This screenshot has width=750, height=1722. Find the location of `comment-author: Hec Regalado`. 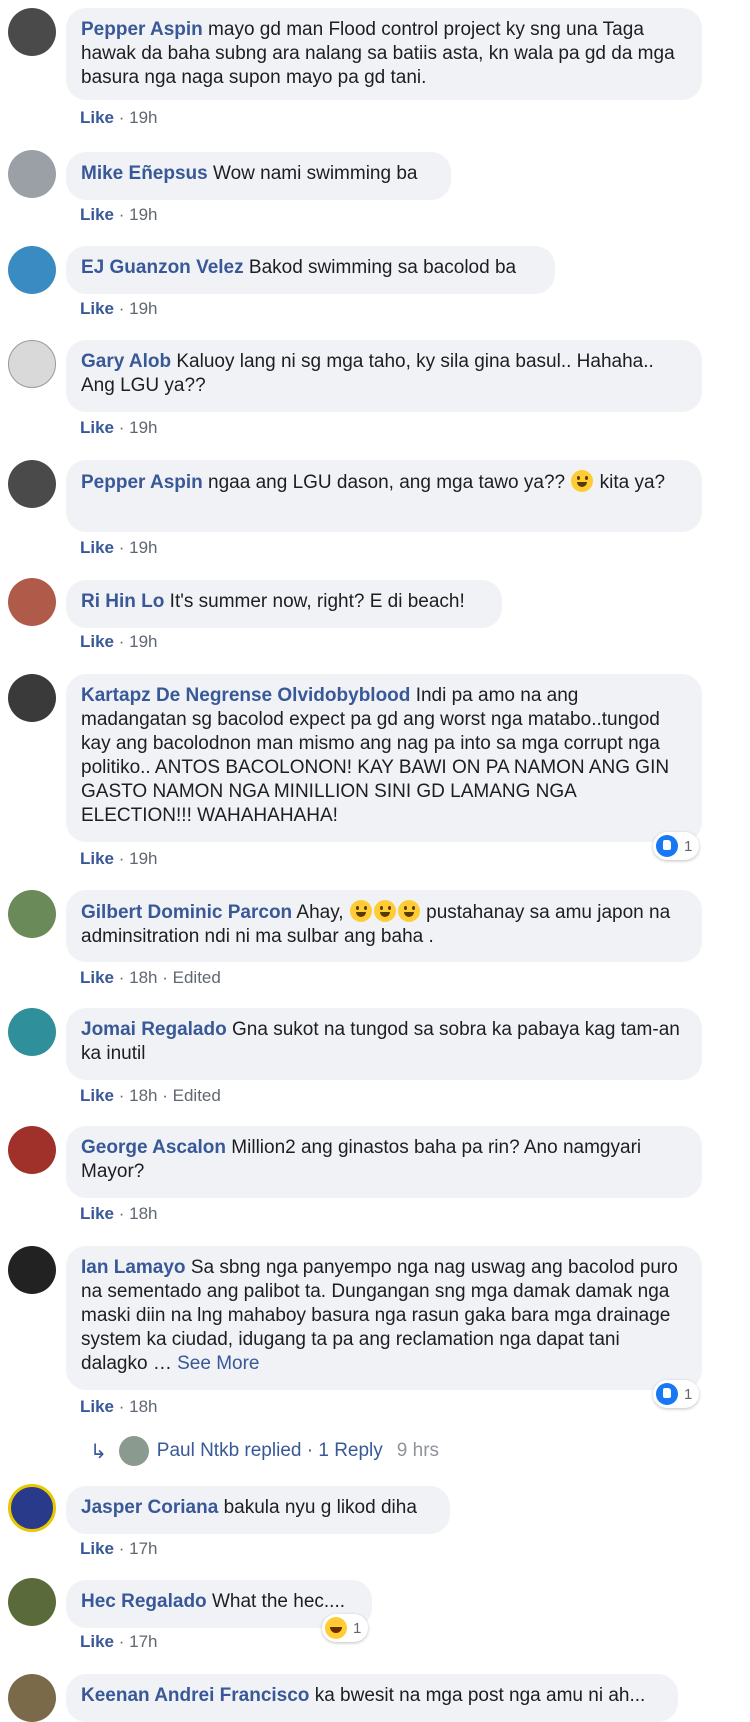

comment-author: Hec Regalado is located at coordinates (144, 1601).